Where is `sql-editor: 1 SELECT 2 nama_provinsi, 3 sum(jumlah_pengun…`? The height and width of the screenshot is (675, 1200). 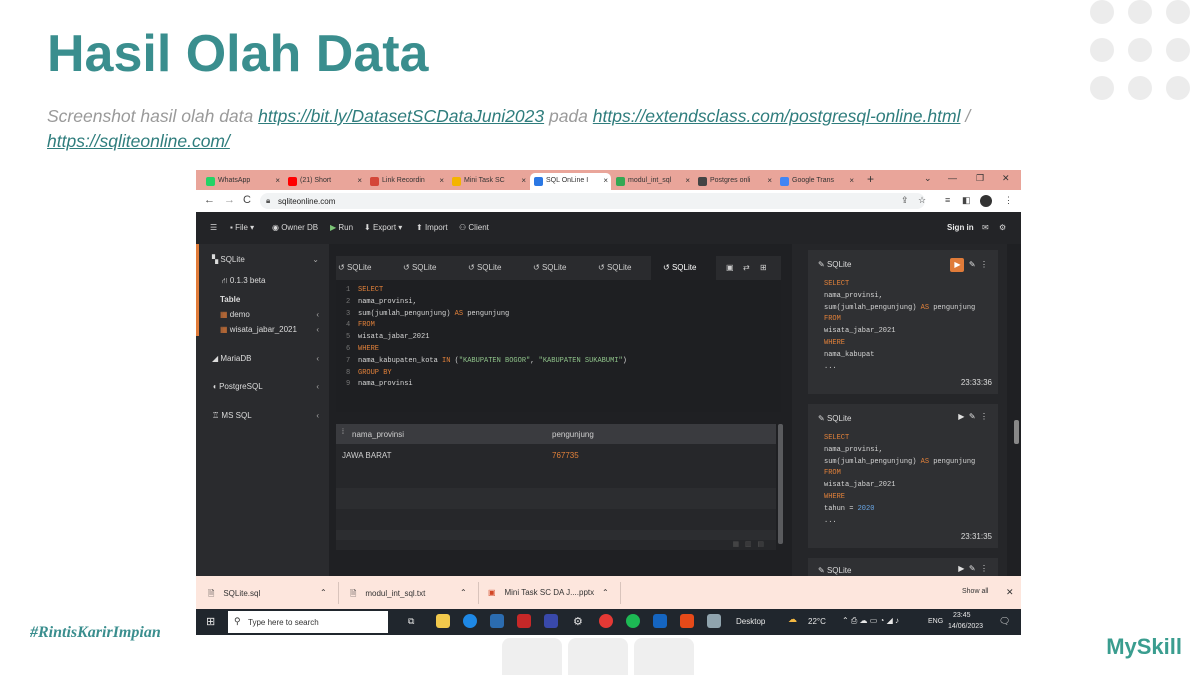 sql-editor: 1 SELECT 2 nama_provinsi, 3 sum(jumlah_pengun… is located at coordinates (558, 346).